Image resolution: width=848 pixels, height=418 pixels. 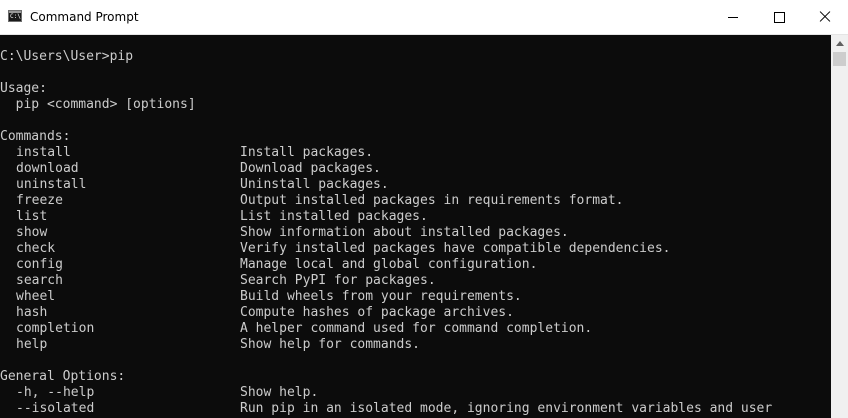 I want to click on command-row: list List installed packages., so click(x=214, y=217).